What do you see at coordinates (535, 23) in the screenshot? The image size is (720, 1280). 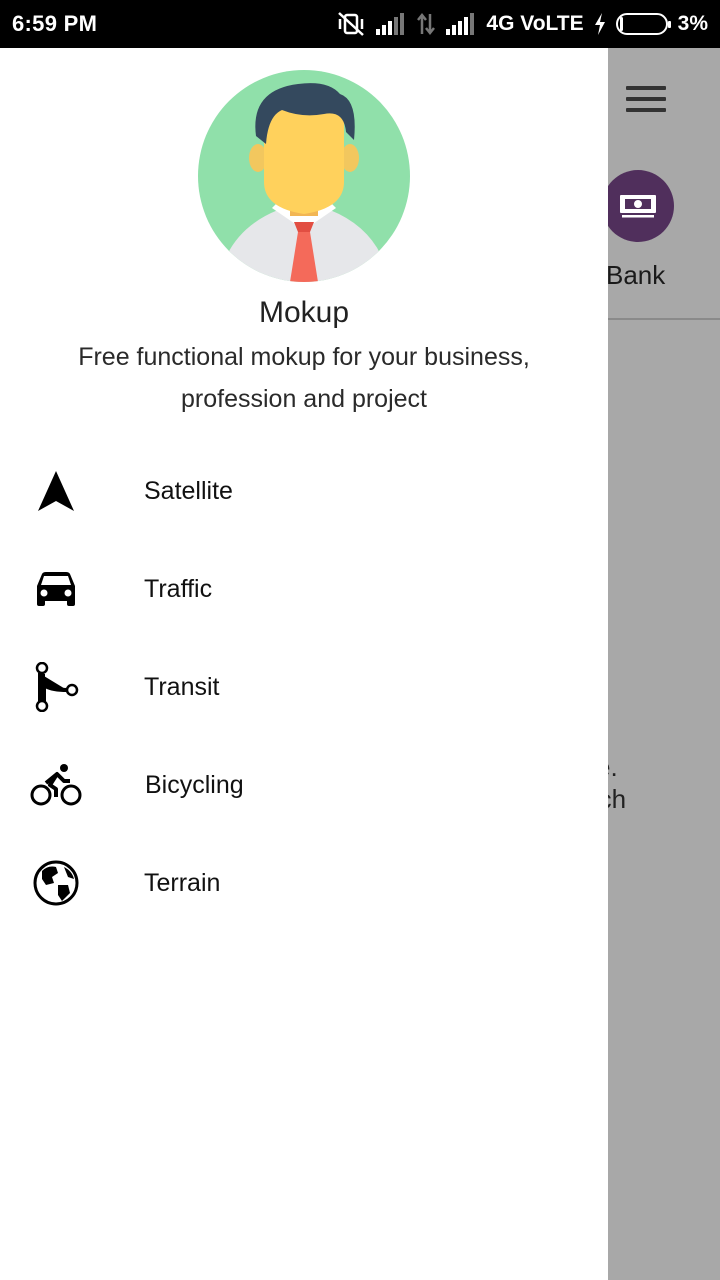 I see `network-type: 4G VoLTE` at bounding box center [535, 23].